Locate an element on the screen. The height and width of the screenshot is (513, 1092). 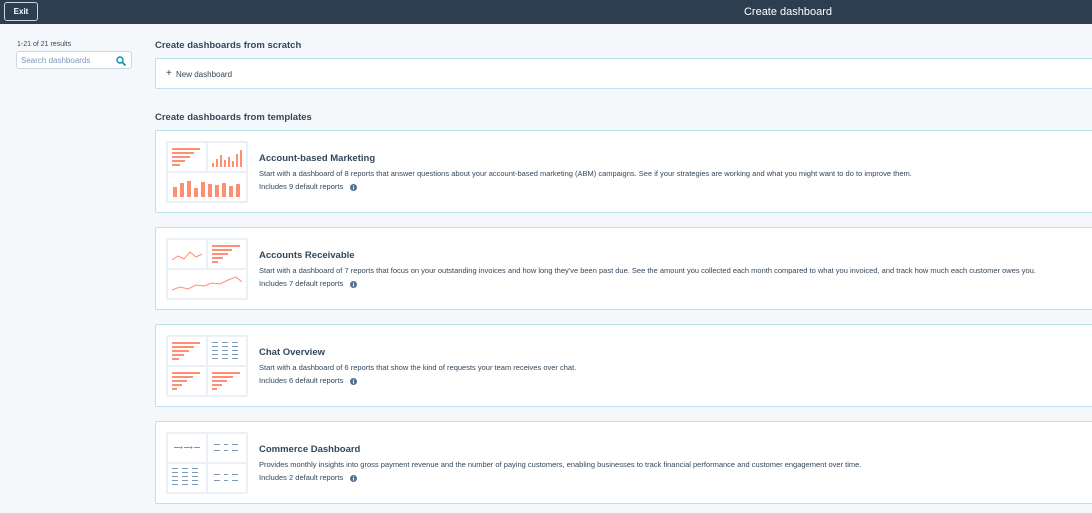
new-dashboard-label: New dashboard is located at coordinates (204, 74).